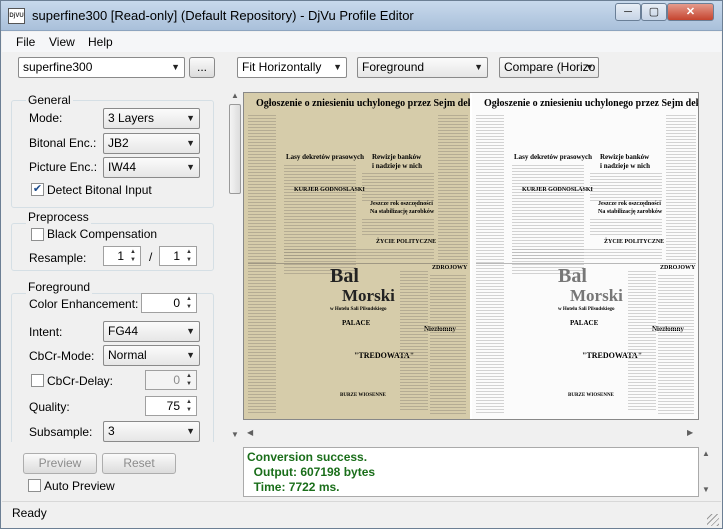 Image resolution: width=723 pixels, height=529 pixels. What do you see at coordinates (101, 67) in the screenshot?
I see `profile-combo: superfine300 ▼` at bounding box center [101, 67].